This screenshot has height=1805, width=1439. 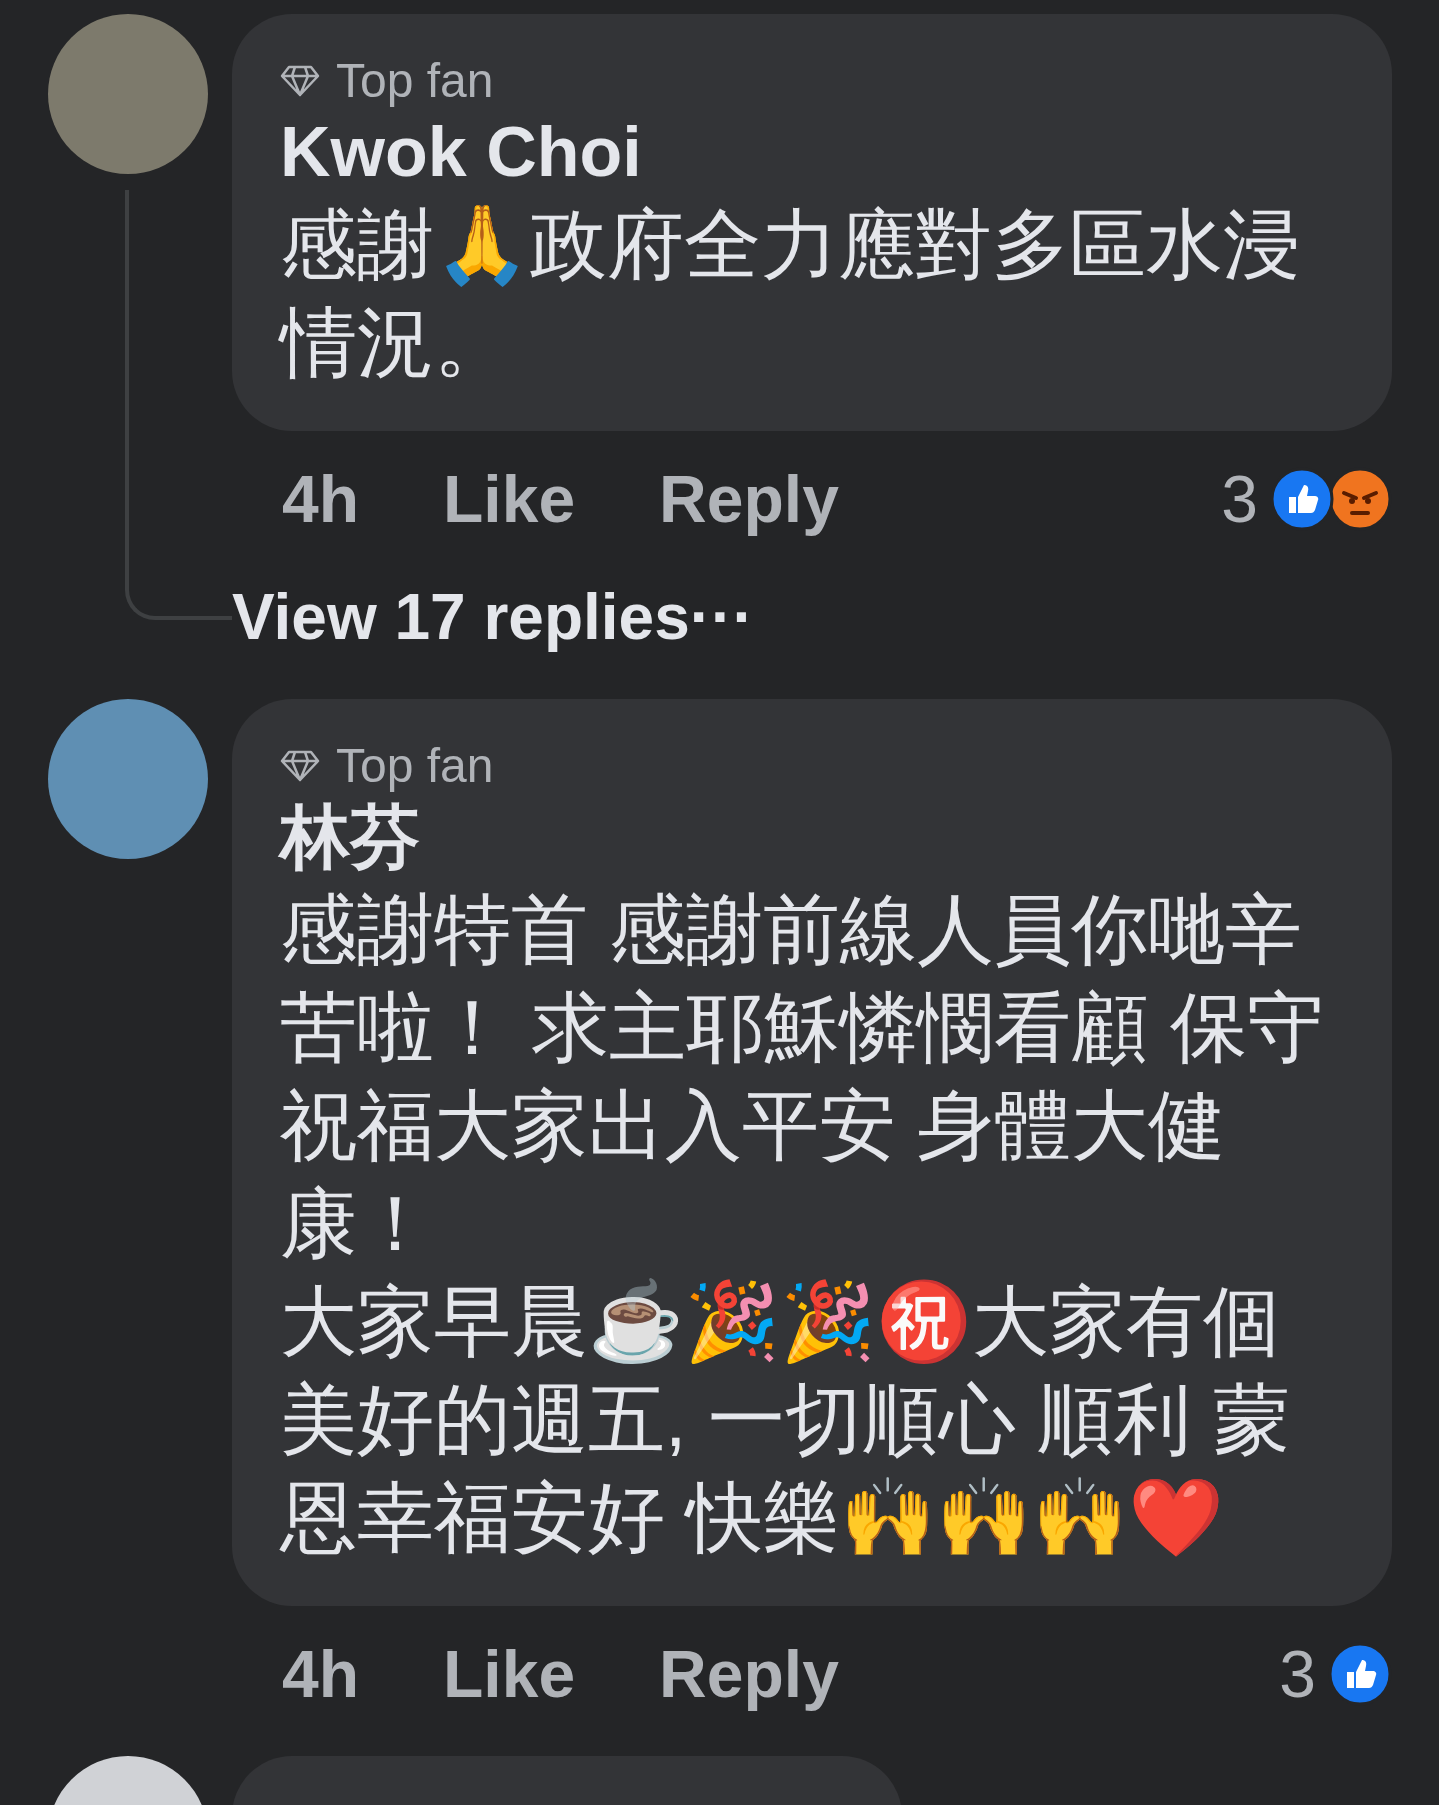 What do you see at coordinates (785, 1419) in the screenshot?
I see `comment-text: 大家早晨☕🎉🎉㊗大家有個美好的週五, 一切順心 順利 蒙恩幸福安好 快樂🙌🙌🙌❤` at bounding box center [785, 1419].